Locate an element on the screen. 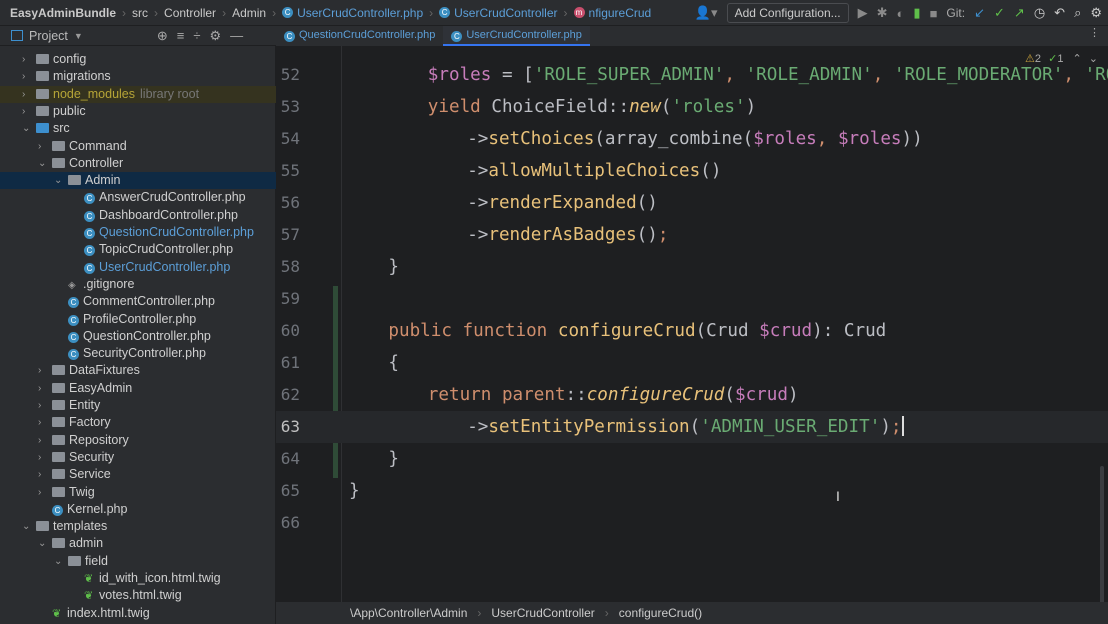  footer-method: configureCrud() is located at coordinates (660, 613).